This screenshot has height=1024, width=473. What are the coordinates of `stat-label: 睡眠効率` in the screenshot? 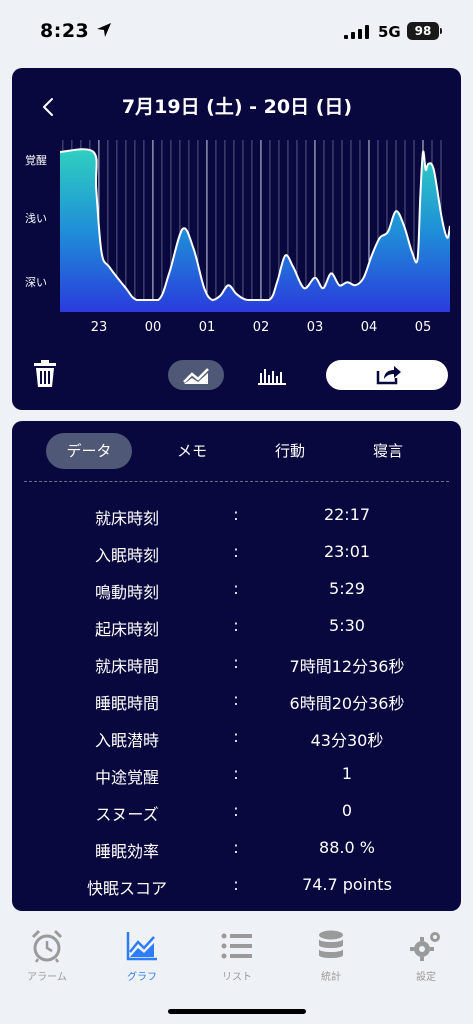 It's located at (126, 851).